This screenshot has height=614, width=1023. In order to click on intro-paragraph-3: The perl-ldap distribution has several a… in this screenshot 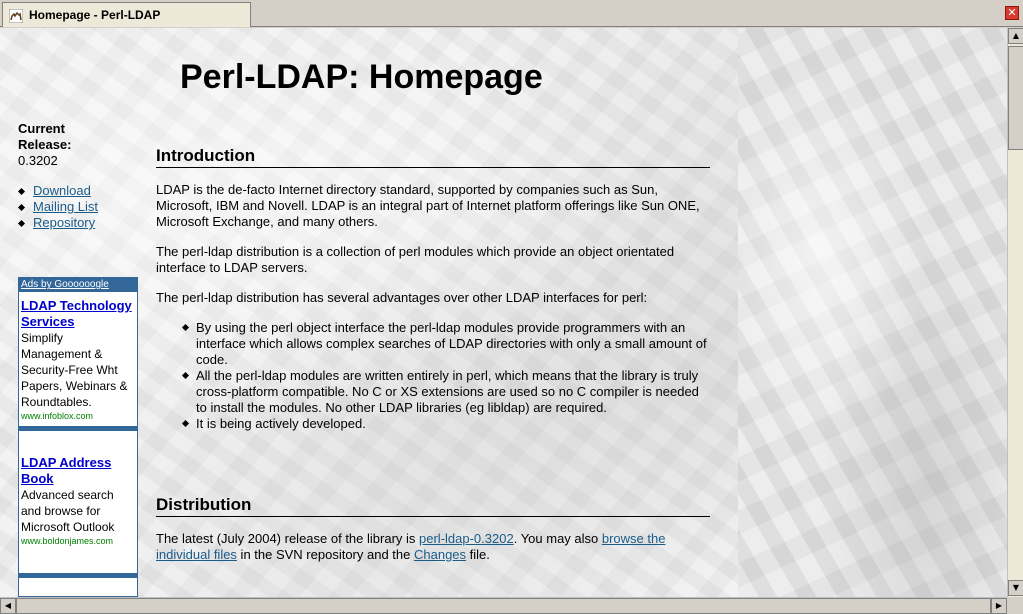, I will do `click(402, 297)`.